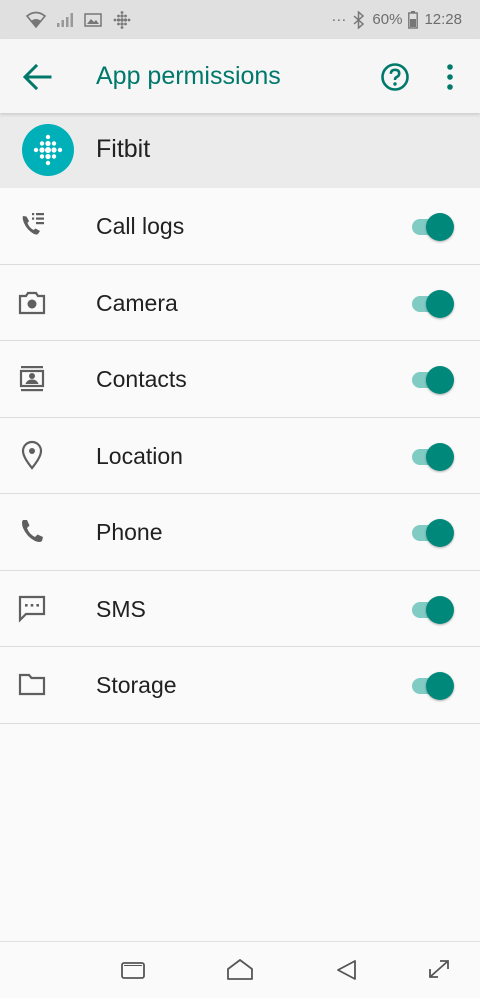 The image size is (480, 998). I want to click on permission-label: Storage, so click(136, 685).